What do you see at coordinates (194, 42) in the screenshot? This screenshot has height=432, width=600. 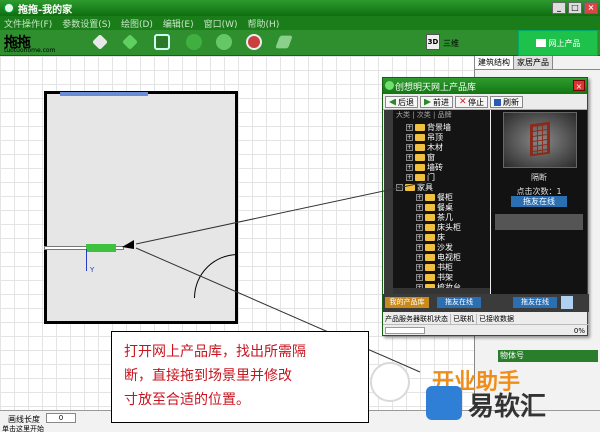 I see `zoom-icon` at bounding box center [194, 42].